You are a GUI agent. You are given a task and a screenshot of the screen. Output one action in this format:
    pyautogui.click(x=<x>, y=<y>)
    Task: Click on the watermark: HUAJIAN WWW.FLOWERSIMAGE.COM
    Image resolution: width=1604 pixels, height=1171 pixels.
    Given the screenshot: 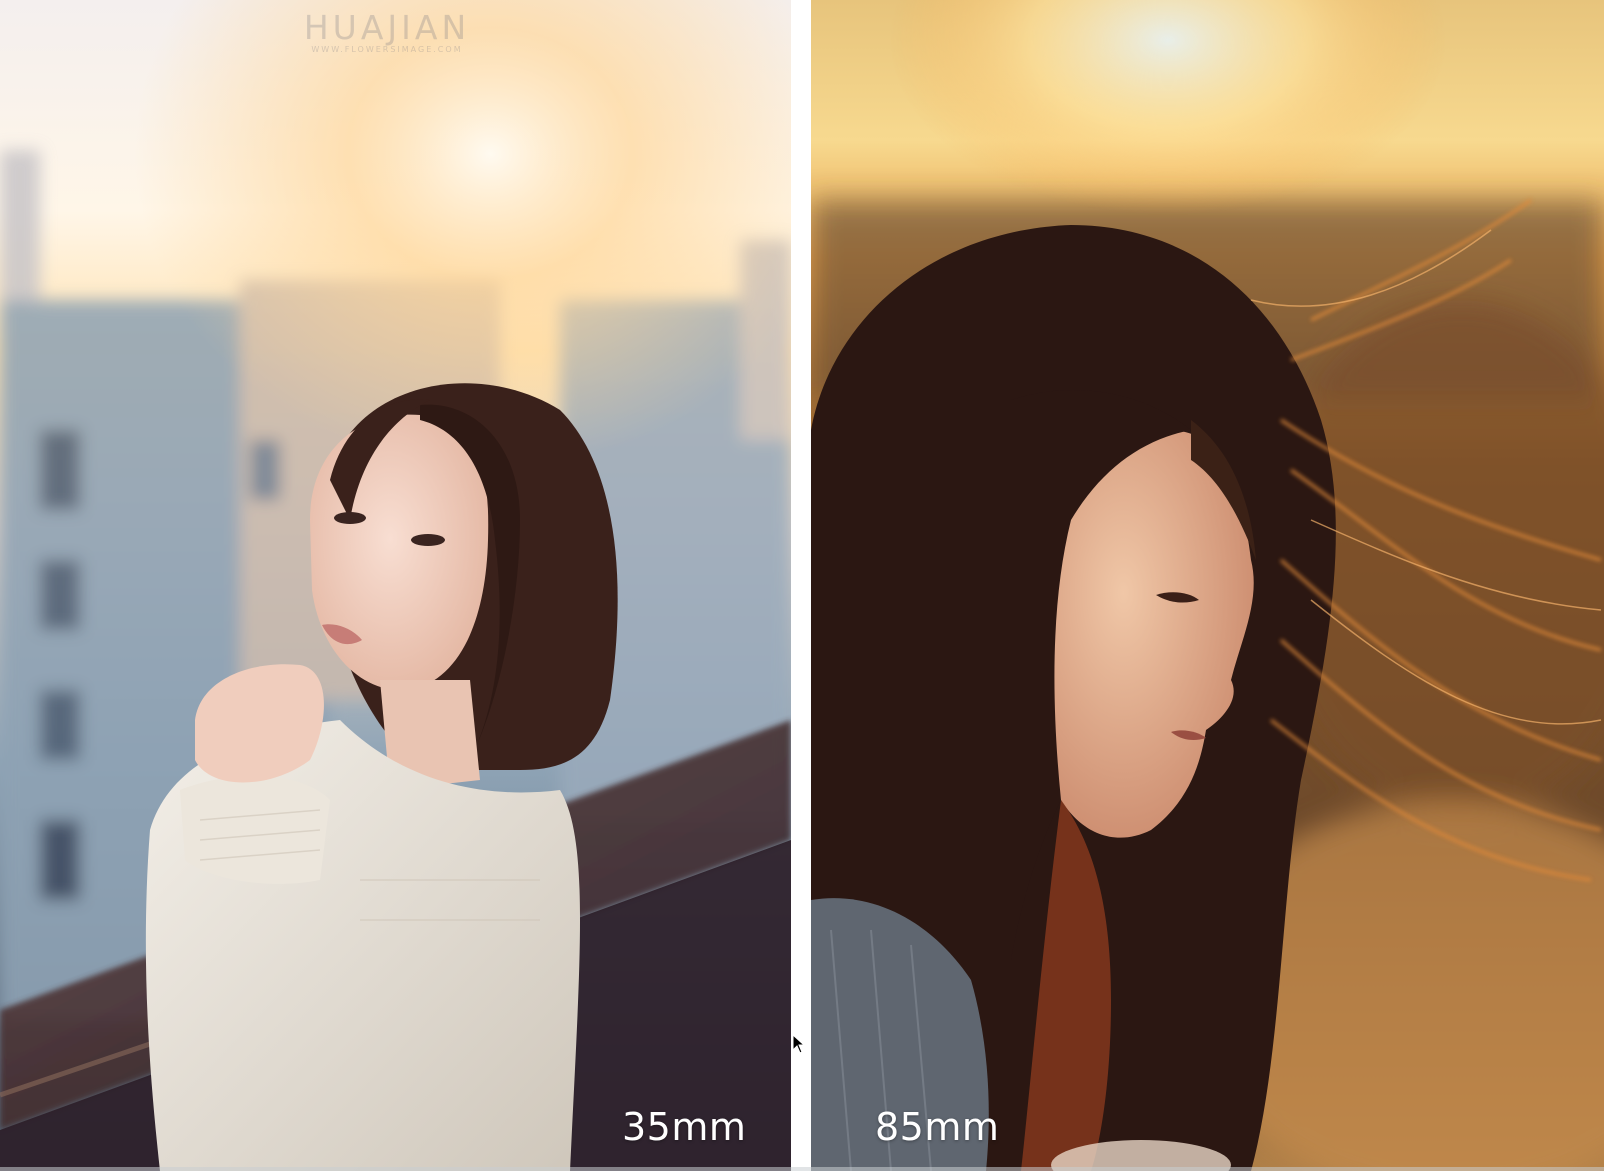 What is the action you would take?
    pyautogui.click(x=387, y=31)
    